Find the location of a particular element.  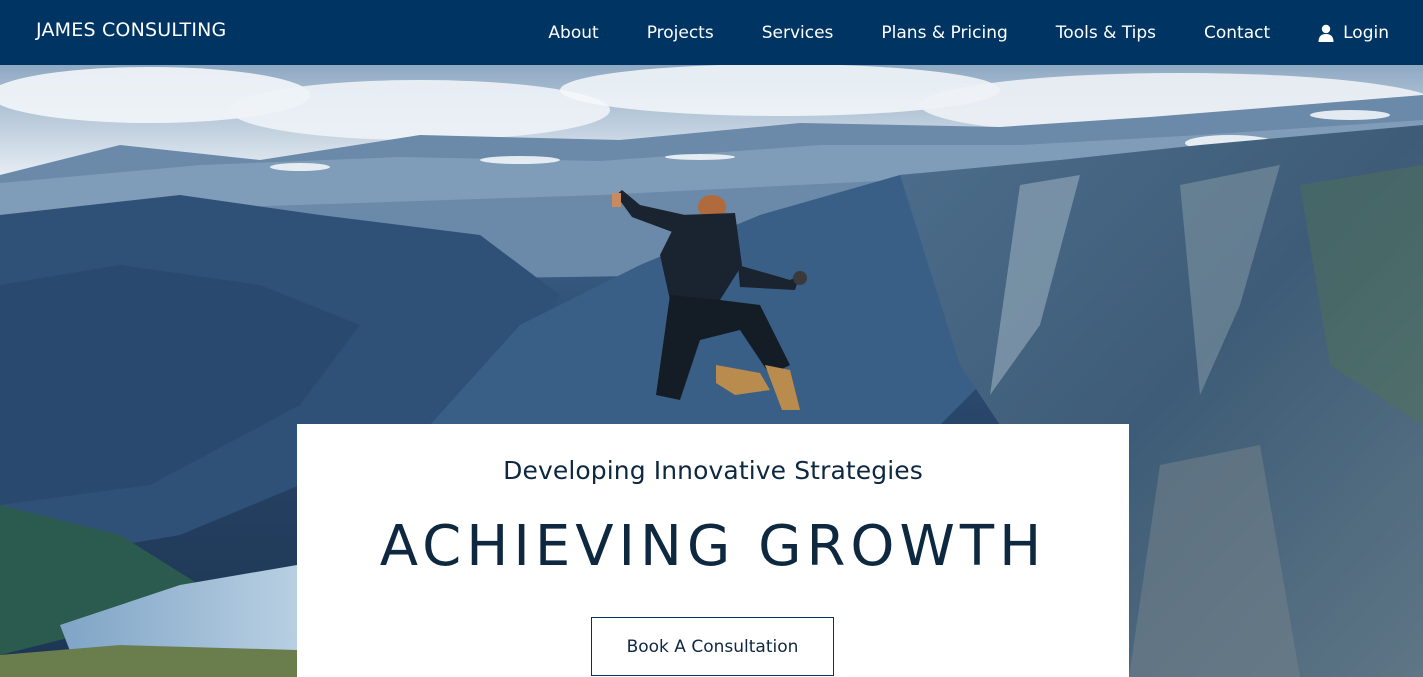

nav-link-projects: Projects is located at coordinates (680, 33).